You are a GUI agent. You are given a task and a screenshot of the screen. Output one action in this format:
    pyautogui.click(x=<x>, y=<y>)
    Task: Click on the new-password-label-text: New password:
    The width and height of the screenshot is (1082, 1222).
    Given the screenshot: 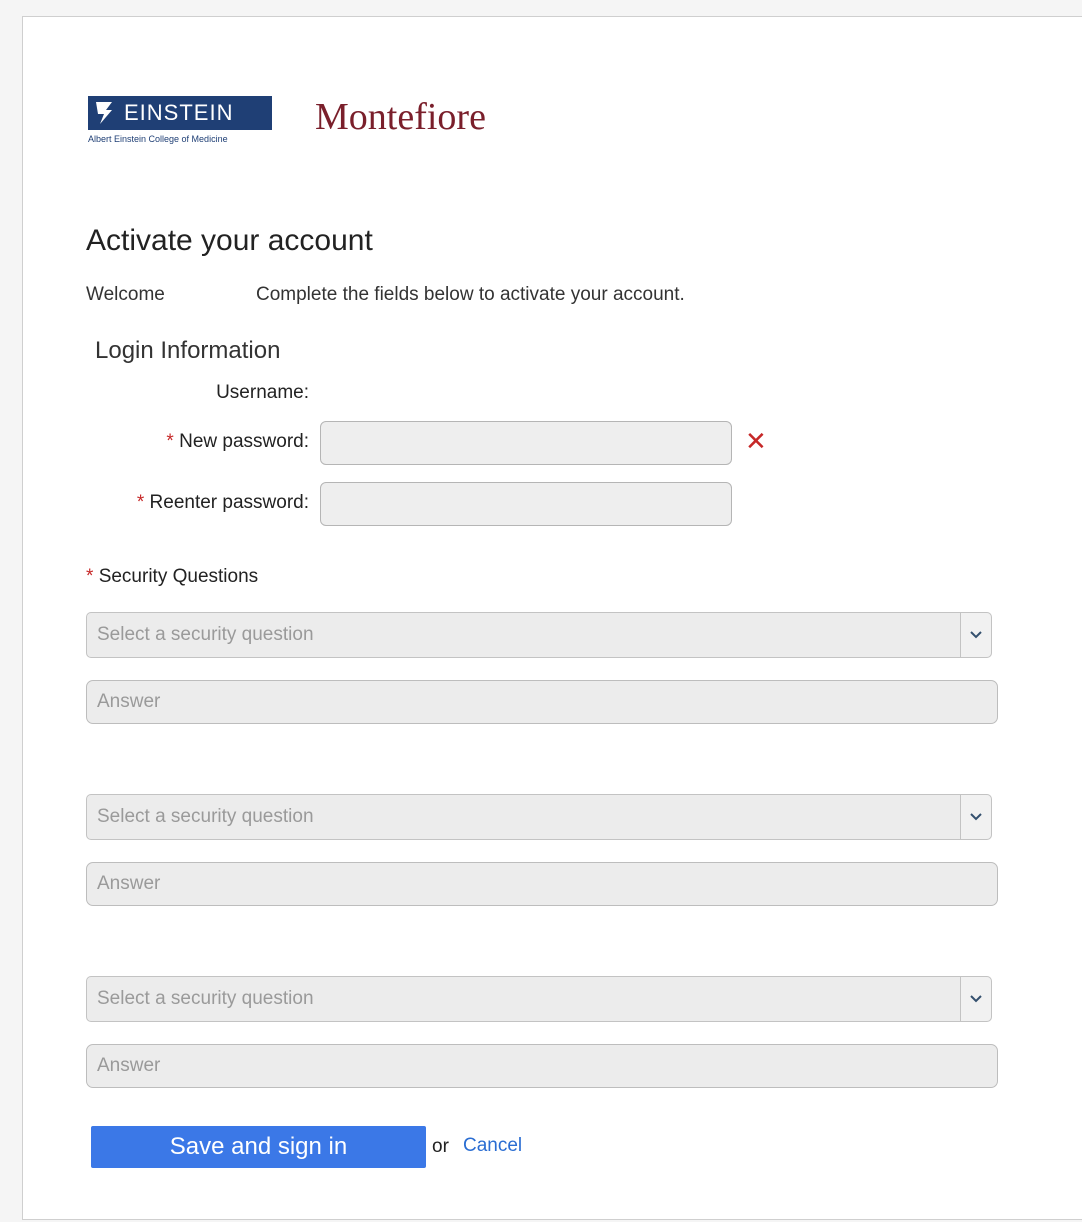 What is the action you would take?
    pyautogui.click(x=244, y=441)
    